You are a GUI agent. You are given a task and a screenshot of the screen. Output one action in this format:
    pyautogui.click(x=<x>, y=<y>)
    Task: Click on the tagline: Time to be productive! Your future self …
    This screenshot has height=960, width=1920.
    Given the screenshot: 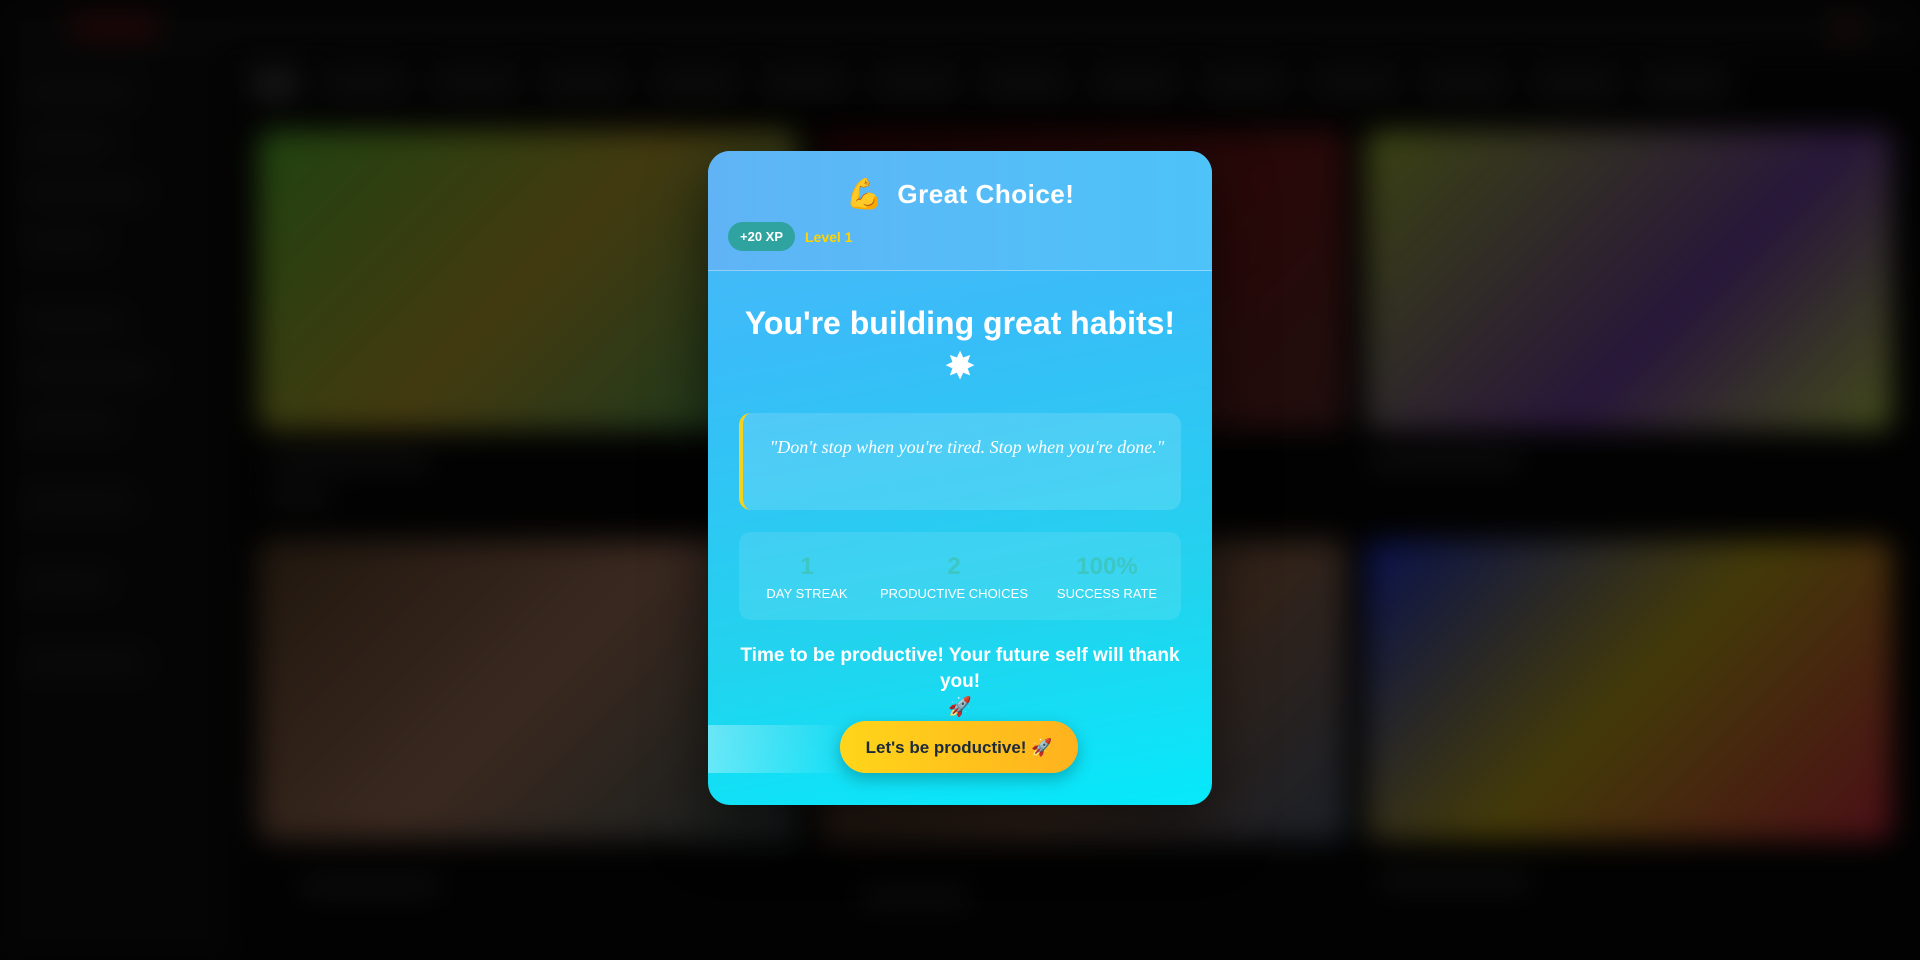 What is the action you would take?
    pyautogui.click(x=960, y=682)
    